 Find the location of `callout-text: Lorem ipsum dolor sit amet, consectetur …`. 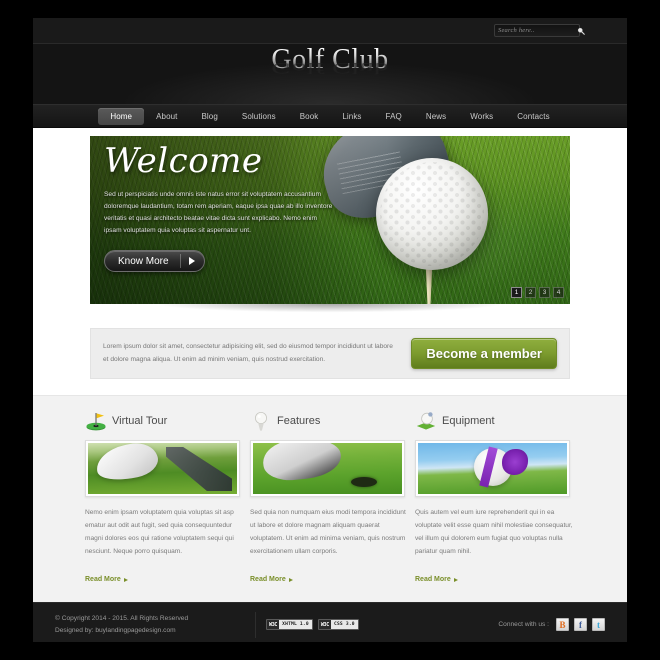

callout-text: Lorem ipsum dolor sit amet, consectetur … is located at coordinates (248, 352).